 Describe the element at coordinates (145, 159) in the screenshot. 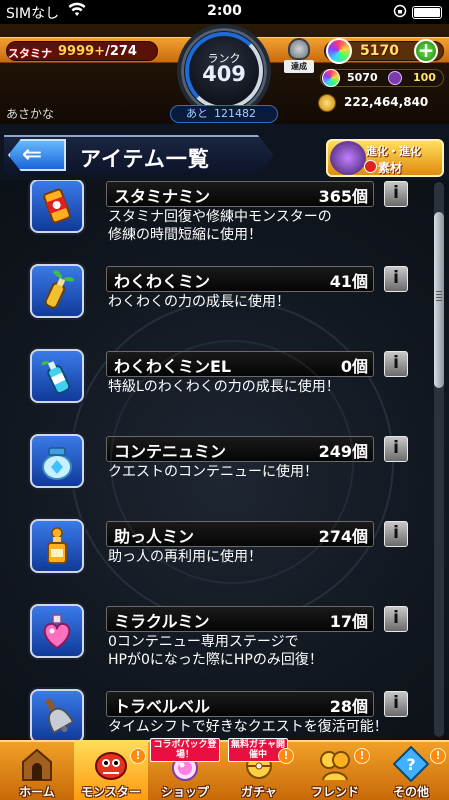

I see `page-title: アイテム一覧` at that location.